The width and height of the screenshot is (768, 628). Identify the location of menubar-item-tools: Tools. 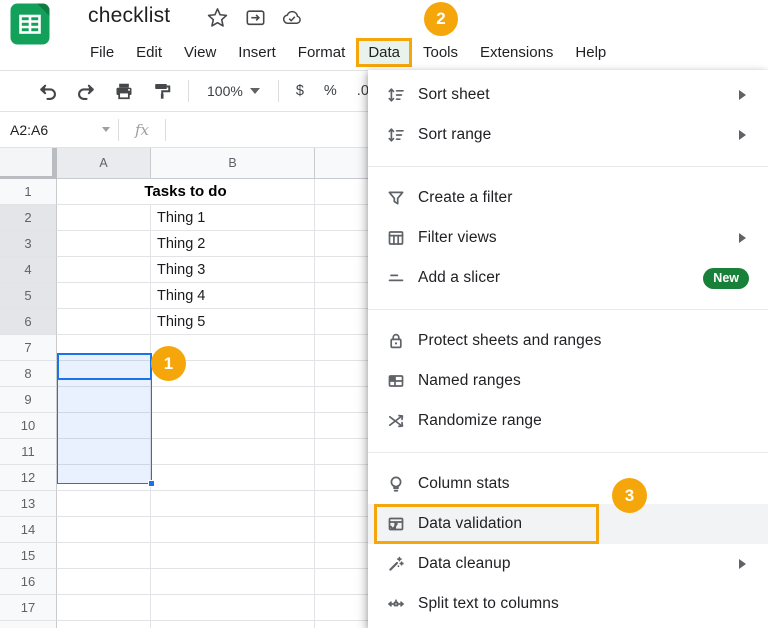
(440, 52).